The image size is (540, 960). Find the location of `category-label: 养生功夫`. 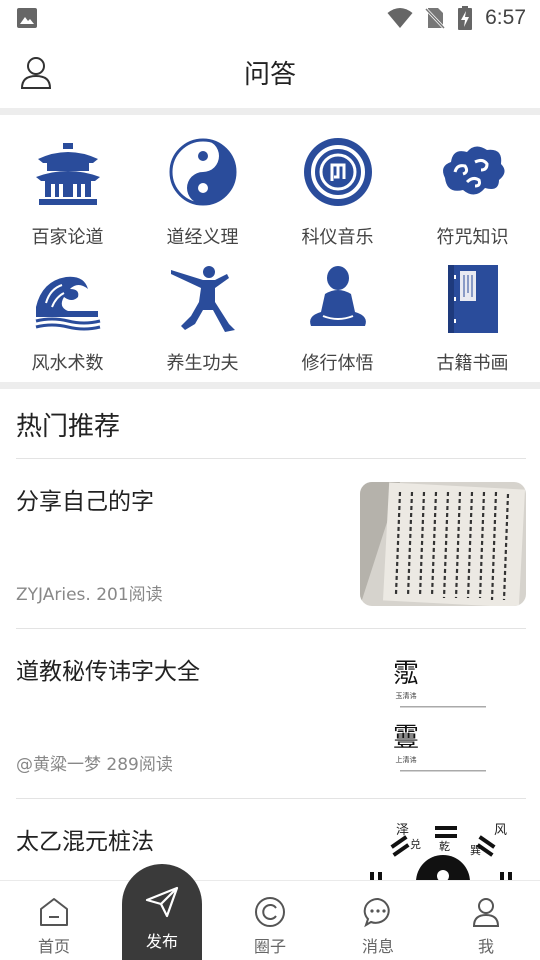

category-label: 养生功夫 is located at coordinates (202, 363).